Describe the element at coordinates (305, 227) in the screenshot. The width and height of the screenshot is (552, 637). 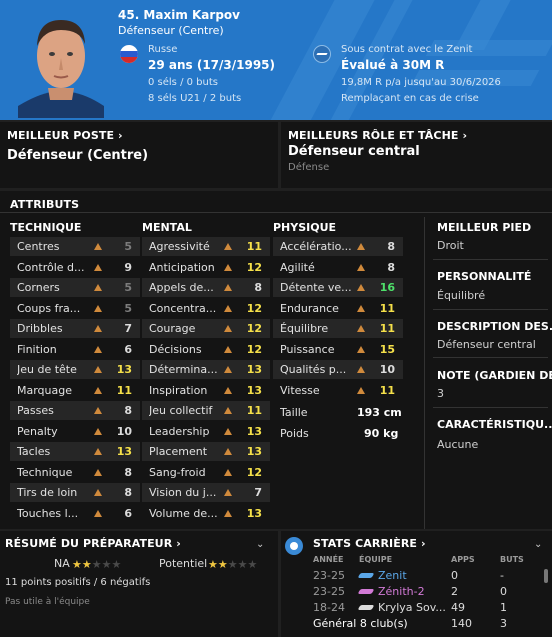
I see `physical-header: PHYSIQUE` at that location.